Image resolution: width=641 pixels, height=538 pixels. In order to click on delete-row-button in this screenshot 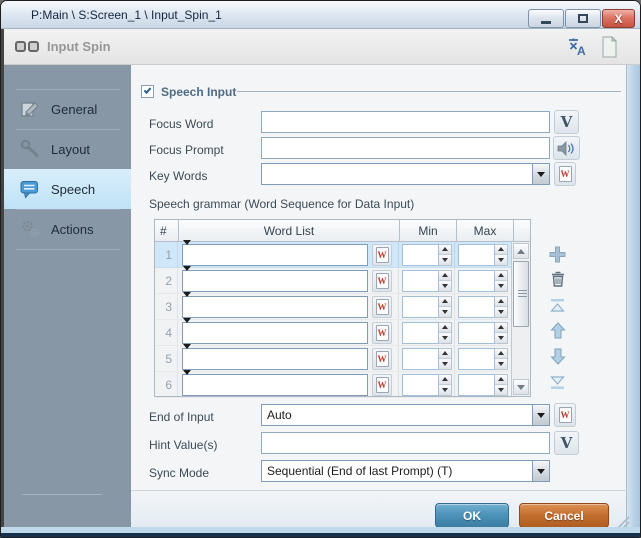, I will do `click(558, 279)`.